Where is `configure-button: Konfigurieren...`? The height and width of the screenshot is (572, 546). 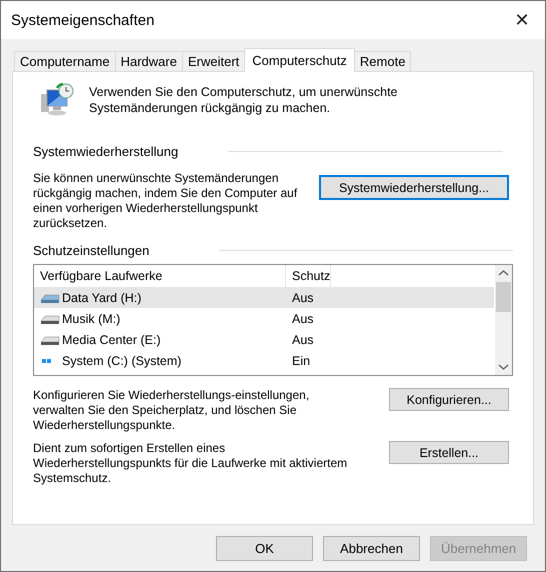
configure-button: Konfigurieren... is located at coordinates (449, 399).